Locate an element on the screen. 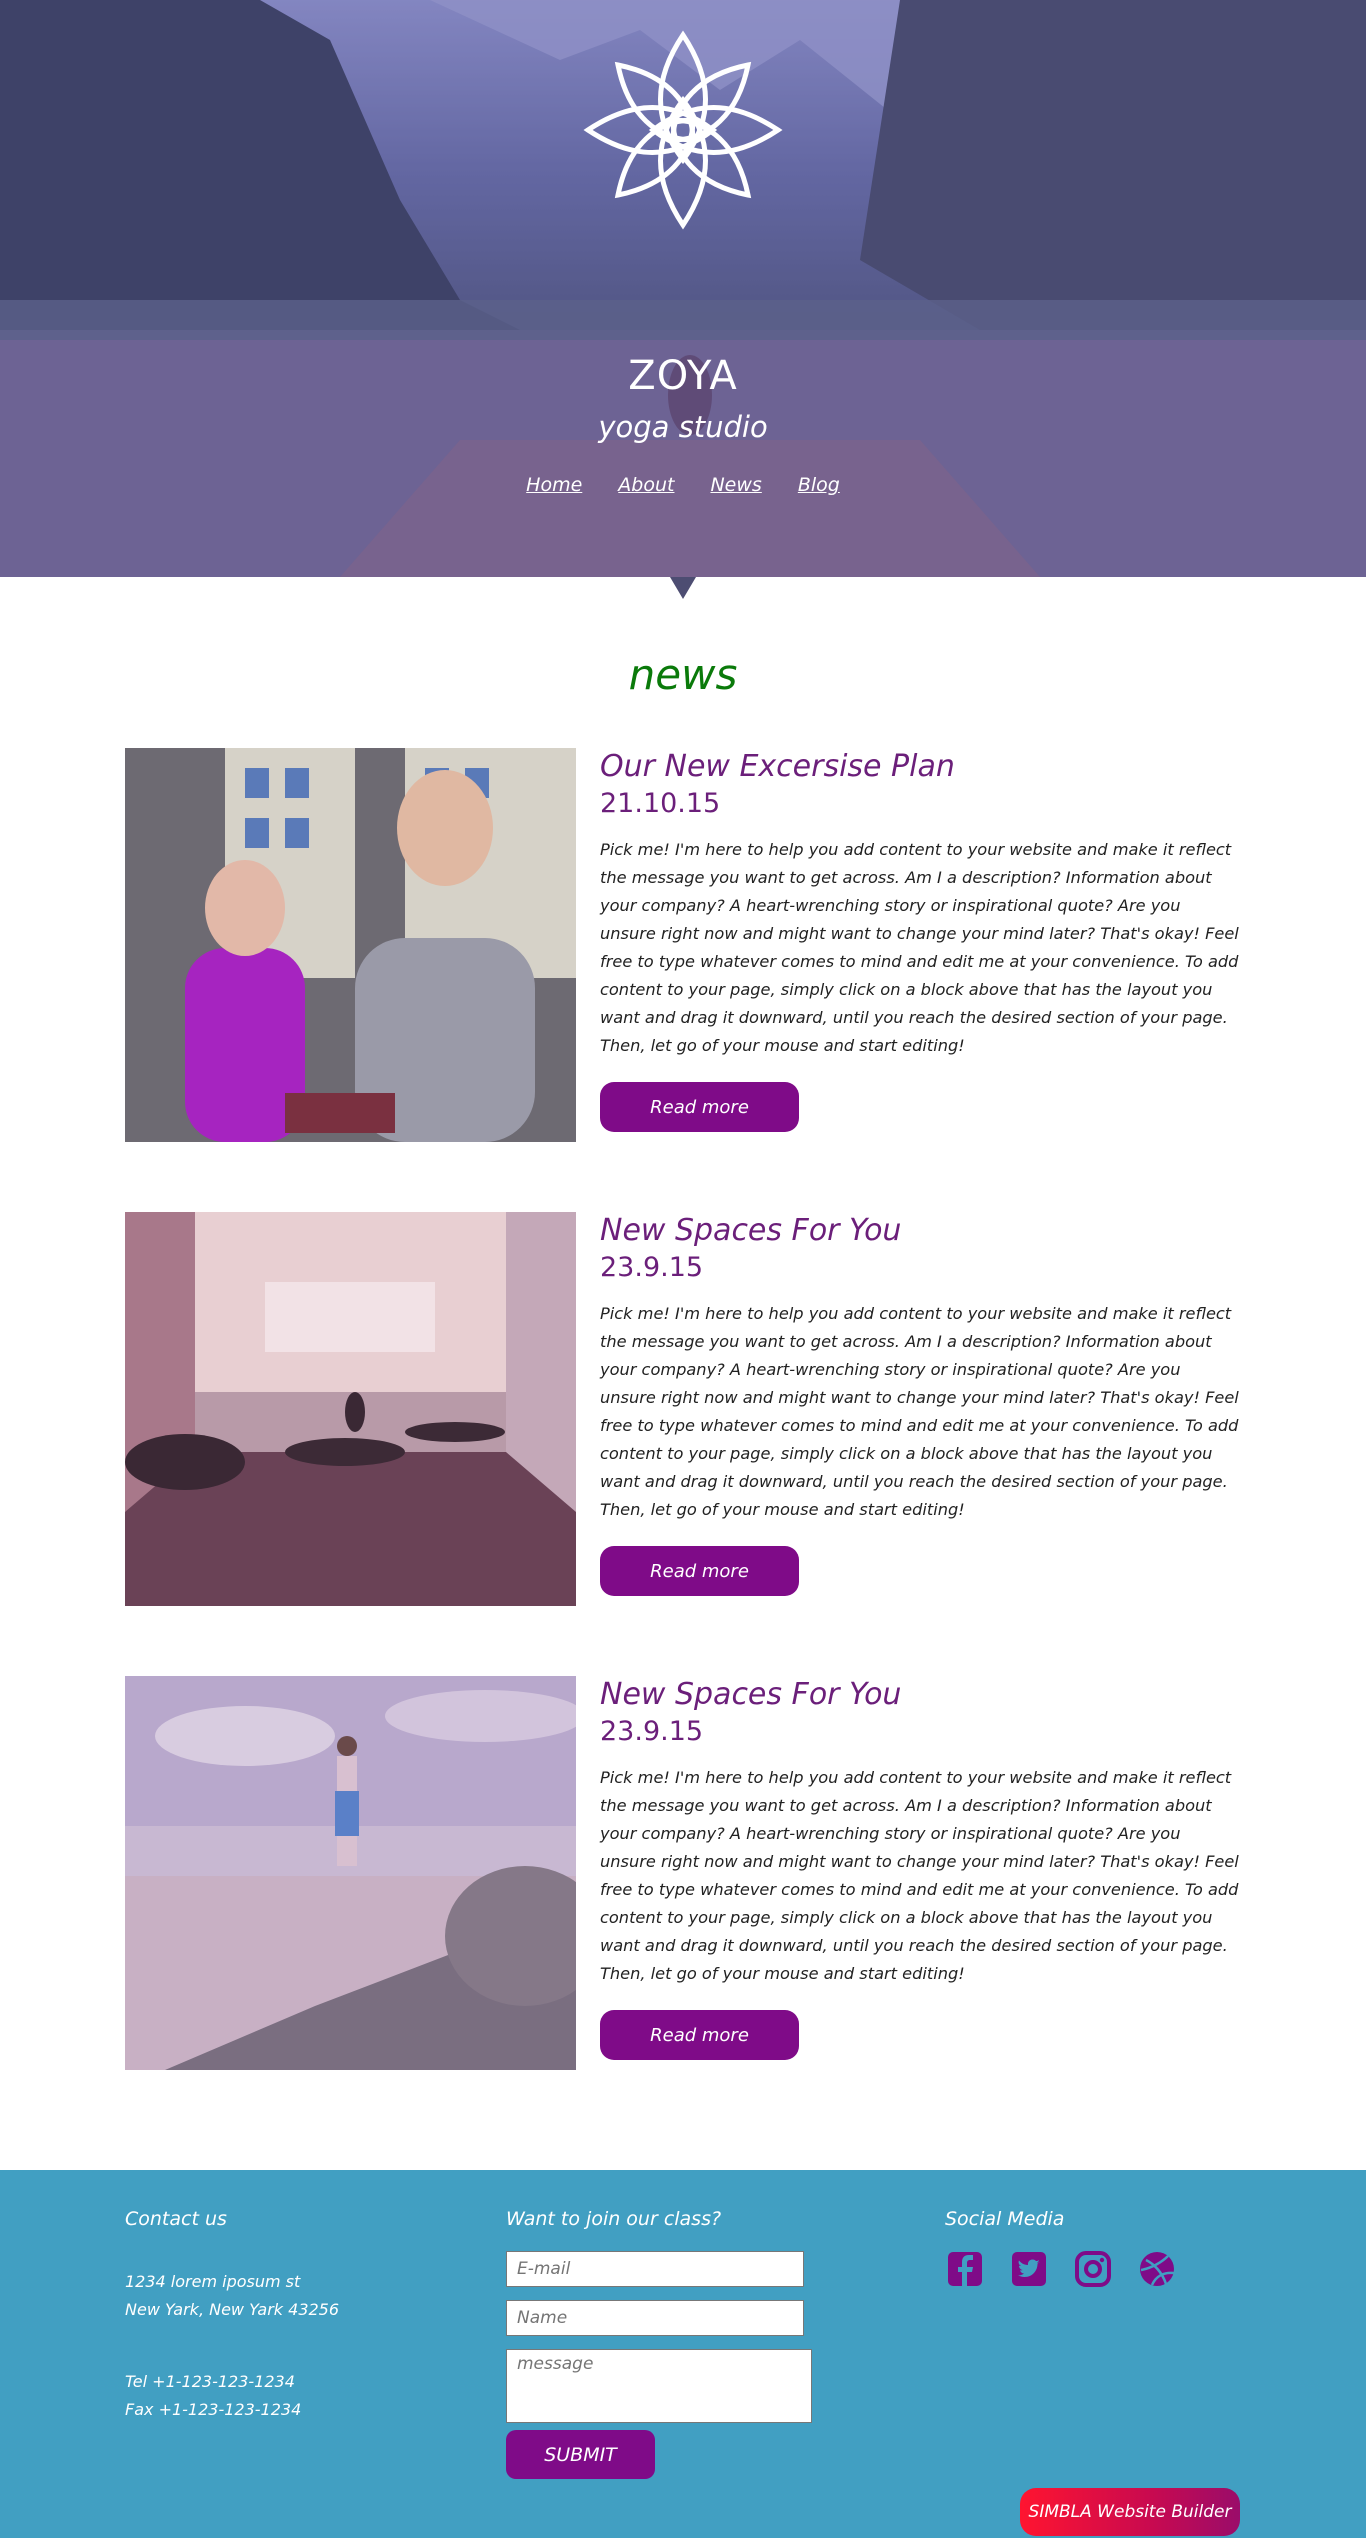  post-image-tree-pose is located at coordinates (350, 1873).